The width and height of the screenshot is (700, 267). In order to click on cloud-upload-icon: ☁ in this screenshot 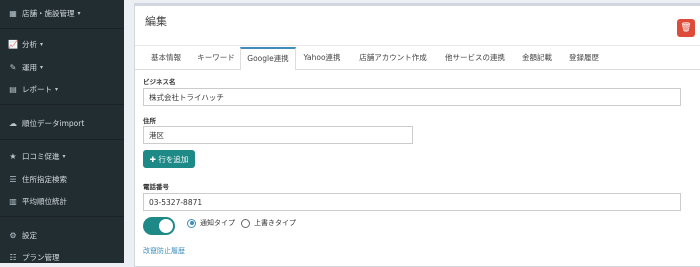, I will do `click(13, 123)`.